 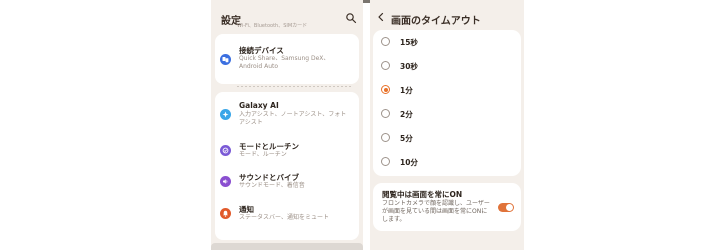 I want to click on timeout-option: 15秒, so click(x=447, y=42).